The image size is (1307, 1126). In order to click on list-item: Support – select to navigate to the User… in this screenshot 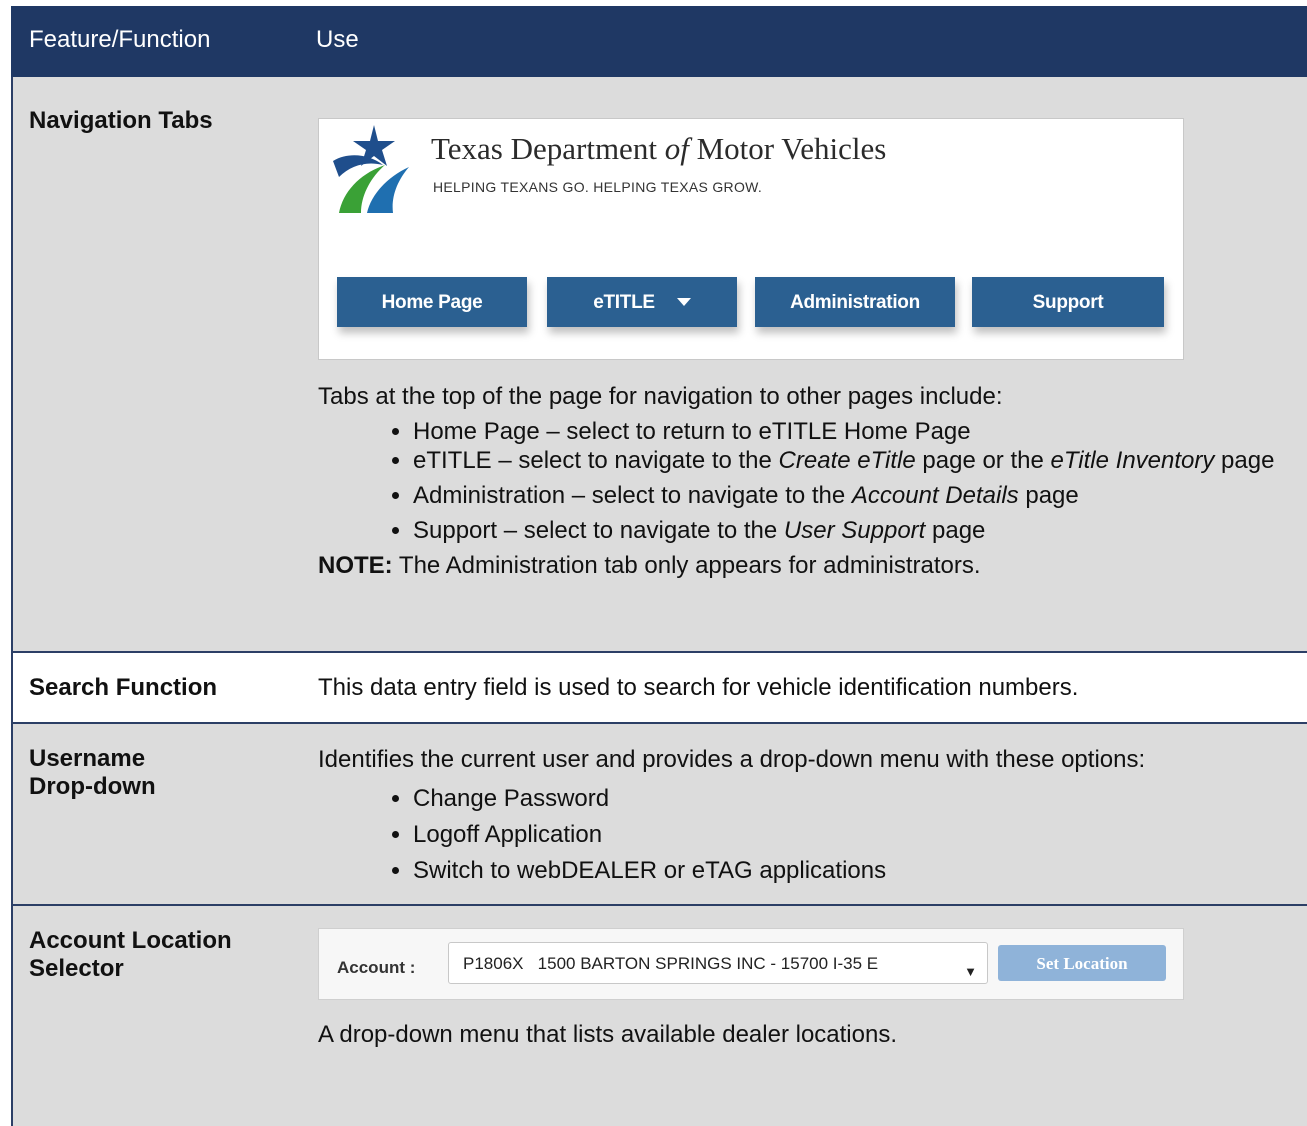, I will do `click(854, 530)`.